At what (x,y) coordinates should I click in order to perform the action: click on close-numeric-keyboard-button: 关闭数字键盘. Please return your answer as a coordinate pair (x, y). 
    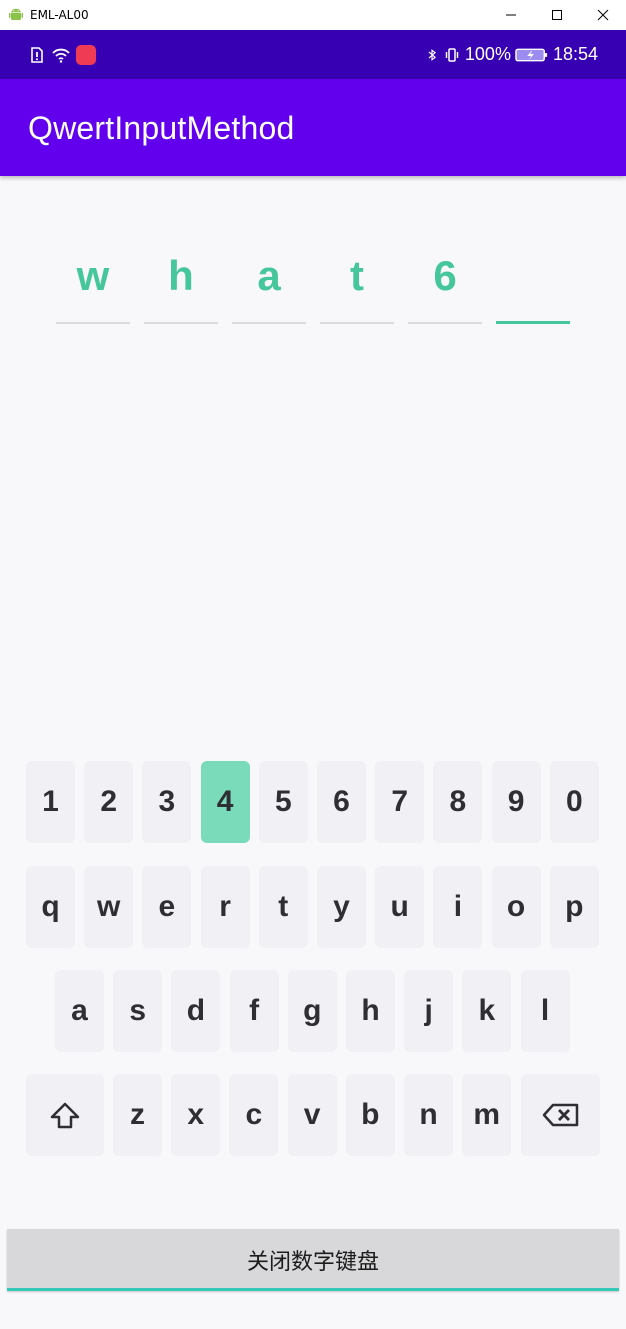
    Looking at the image, I should click on (313, 1260).